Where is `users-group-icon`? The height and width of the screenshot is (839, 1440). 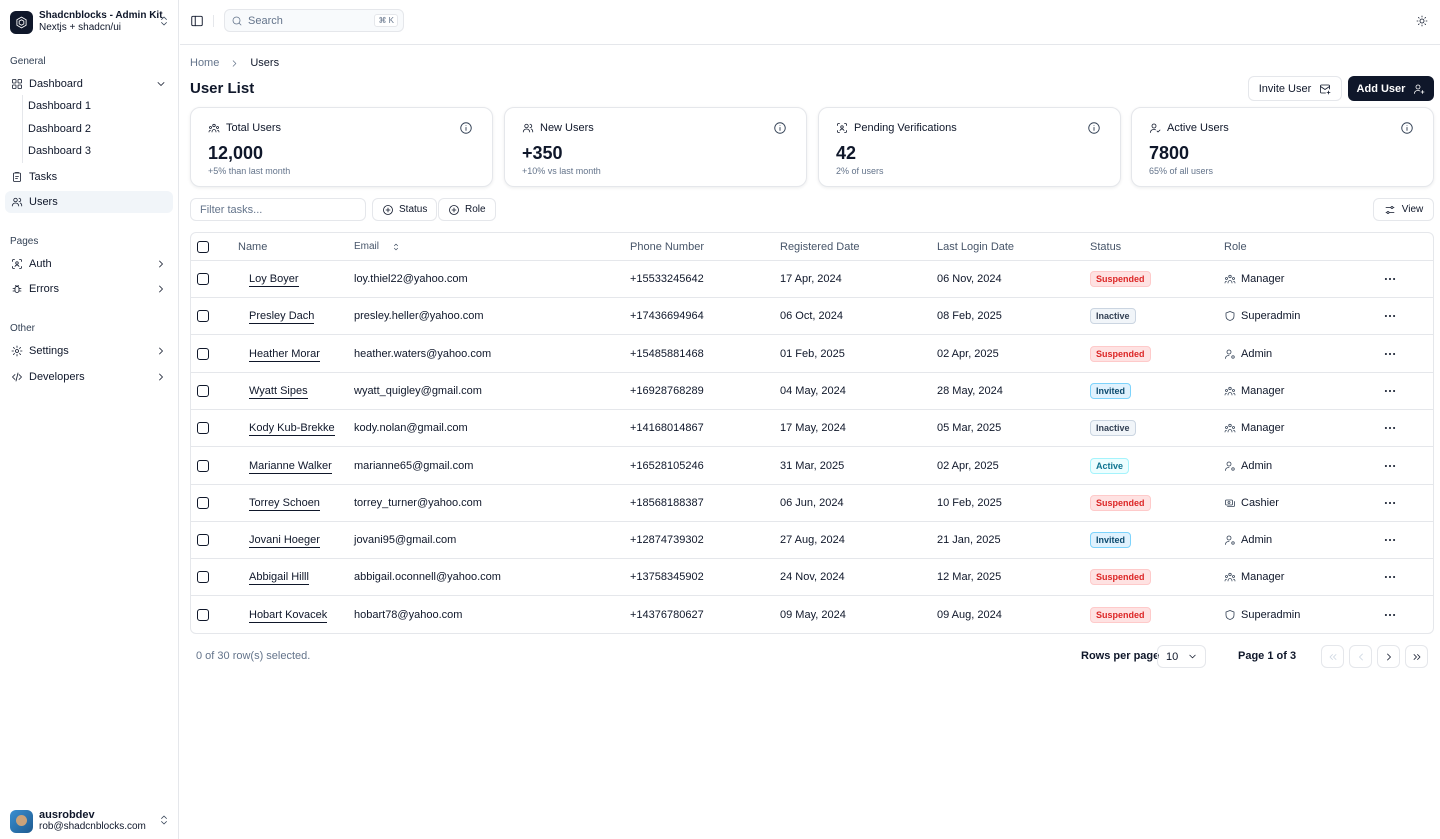
users-group-icon is located at coordinates (1230, 428).